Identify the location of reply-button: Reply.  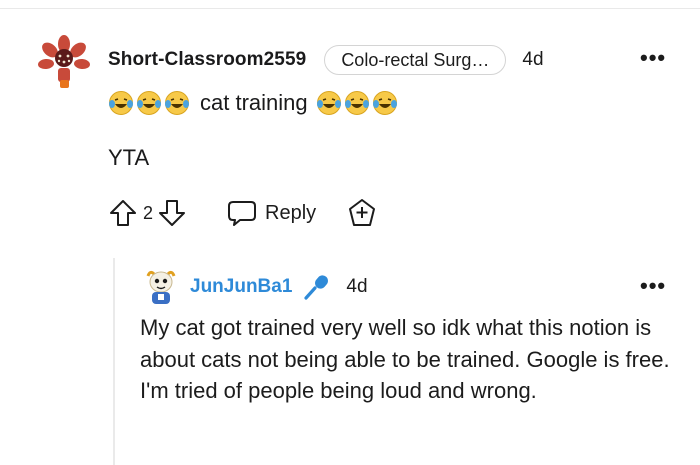
(271, 213).